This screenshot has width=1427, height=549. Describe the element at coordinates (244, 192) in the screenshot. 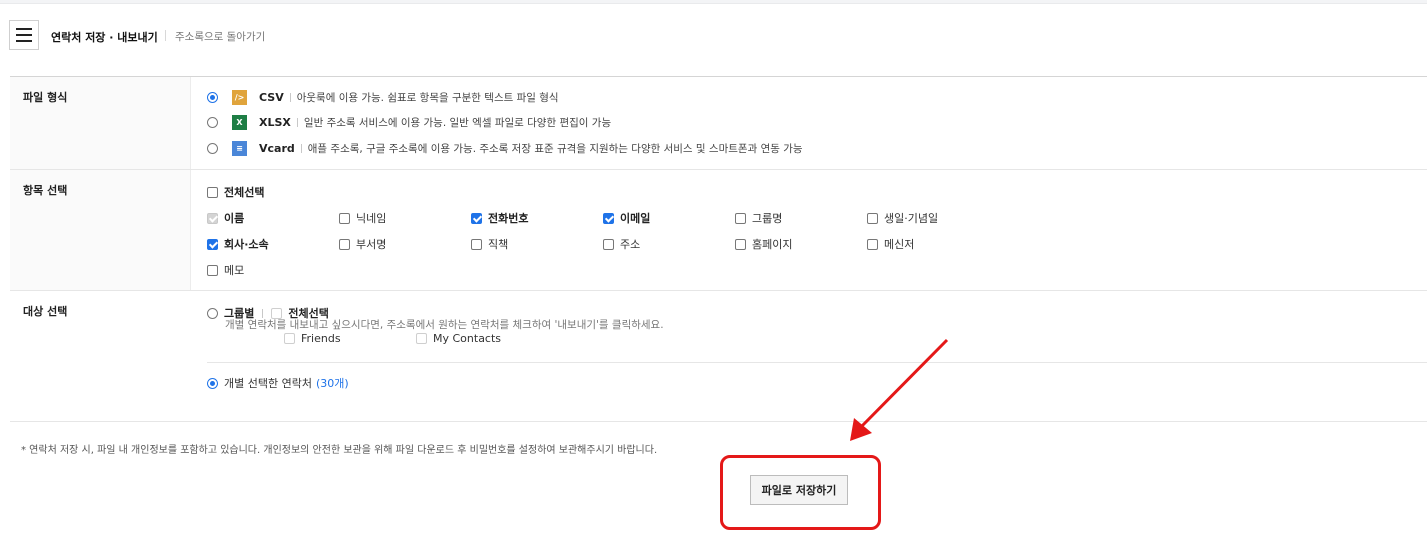

I see `select-all-label: 전체선택` at that location.